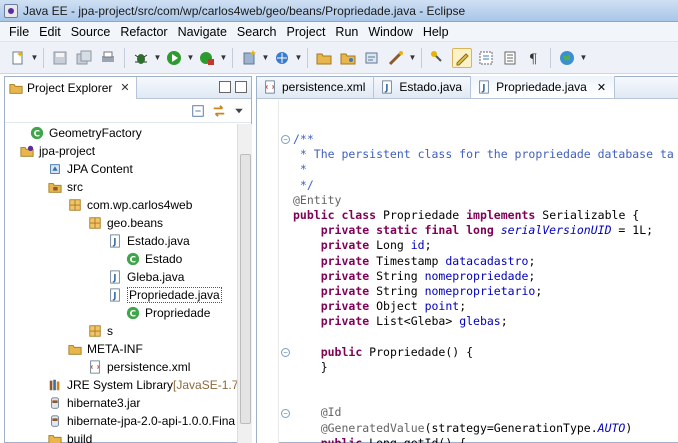 The height and width of the screenshot is (443, 678). I want to click on editor-tab-label: Estado.java, so click(431, 87).